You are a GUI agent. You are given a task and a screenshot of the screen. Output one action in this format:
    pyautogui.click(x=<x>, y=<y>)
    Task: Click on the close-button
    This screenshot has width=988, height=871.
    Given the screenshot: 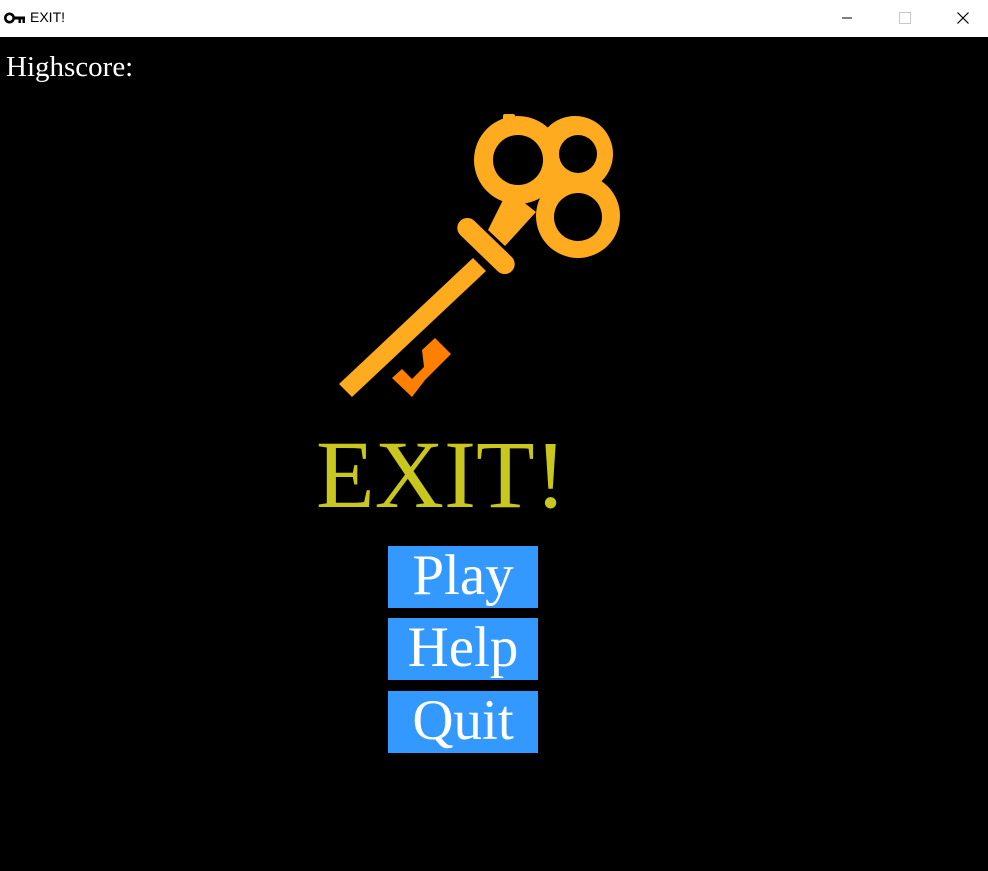 What is the action you would take?
    pyautogui.click(x=961, y=18)
    